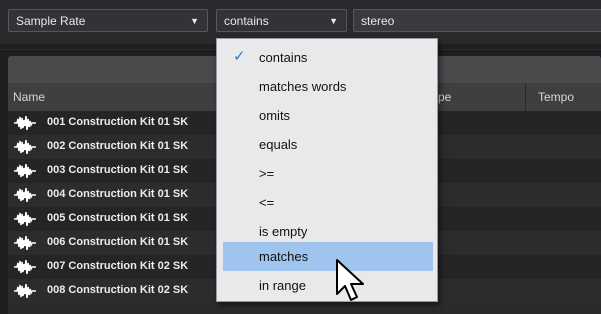 Image resolution: width=601 pixels, height=314 pixels. I want to click on attribute-select-value: Sample Rate, so click(51, 21).